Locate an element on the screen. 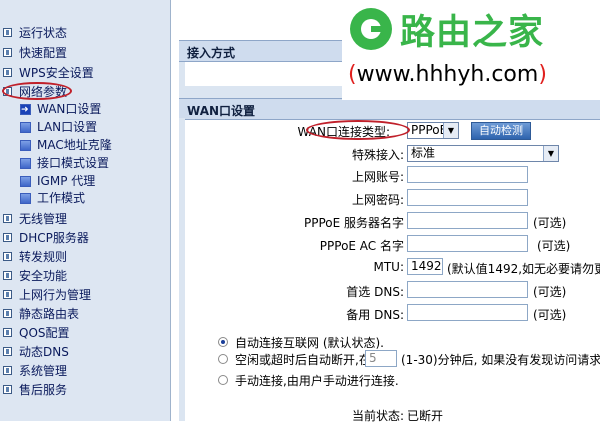 This screenshot has height=424, width=600. conn-type-value: PPPoE is located at coordinates (429, 130).